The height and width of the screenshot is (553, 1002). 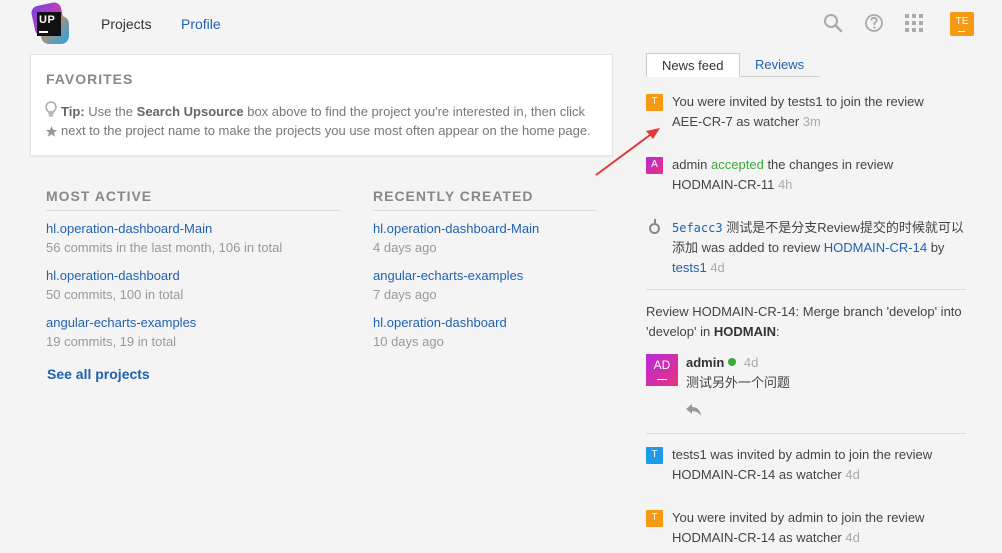 I want to click on feed-user: admin, so click(x=690, y=164).